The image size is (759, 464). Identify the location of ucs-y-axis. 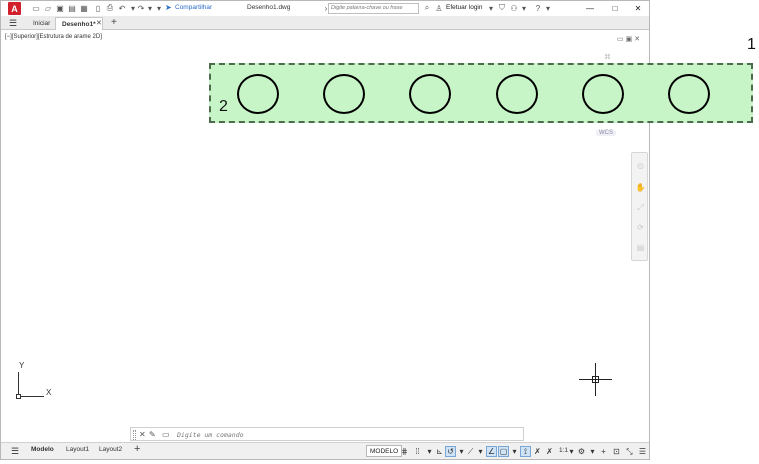
(18, 384).